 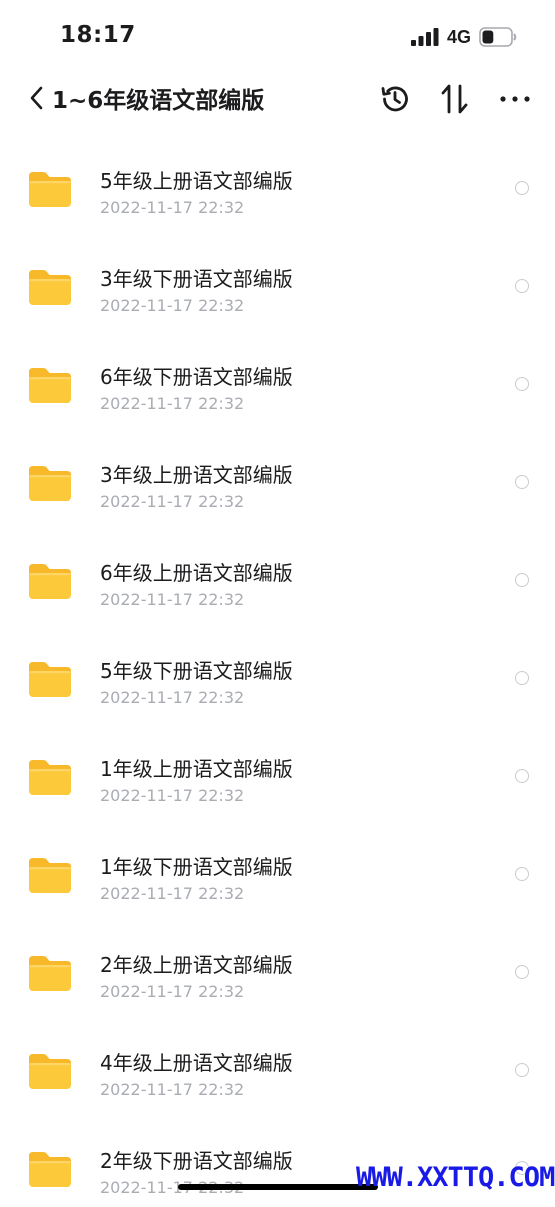 What do you see at coordinates (196, 279) in the screenshot?
I see `item-name: 3年级下册语文部编版` at bounding box center [196, 279].